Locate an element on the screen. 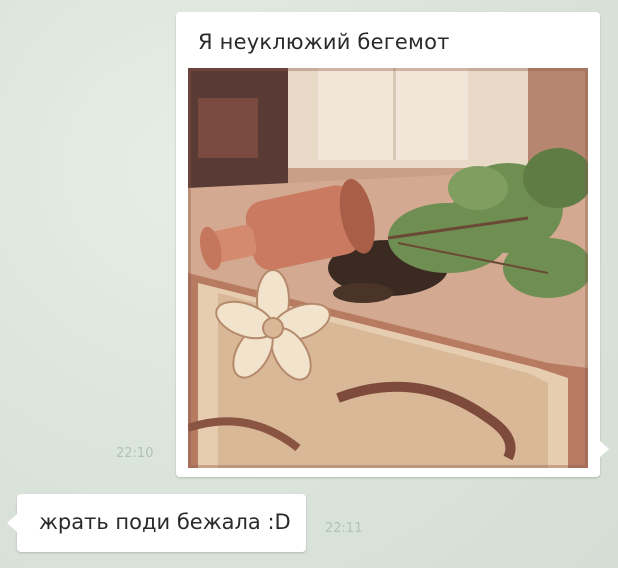 This screenshot has height=568, width=618. message-timestamp: 22:10 is located at coordinates (135, 453).